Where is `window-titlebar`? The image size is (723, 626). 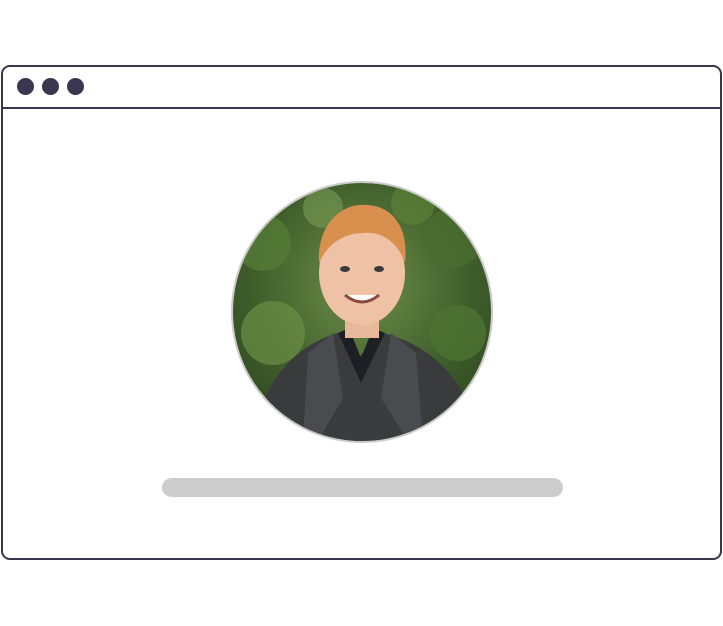 window-titlebar is located at coordinates (361, 88).